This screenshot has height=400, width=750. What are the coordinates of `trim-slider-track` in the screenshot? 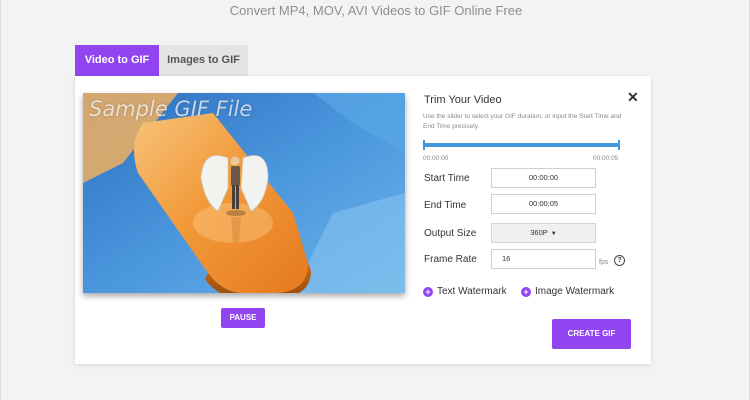 It's located at (522, 145).